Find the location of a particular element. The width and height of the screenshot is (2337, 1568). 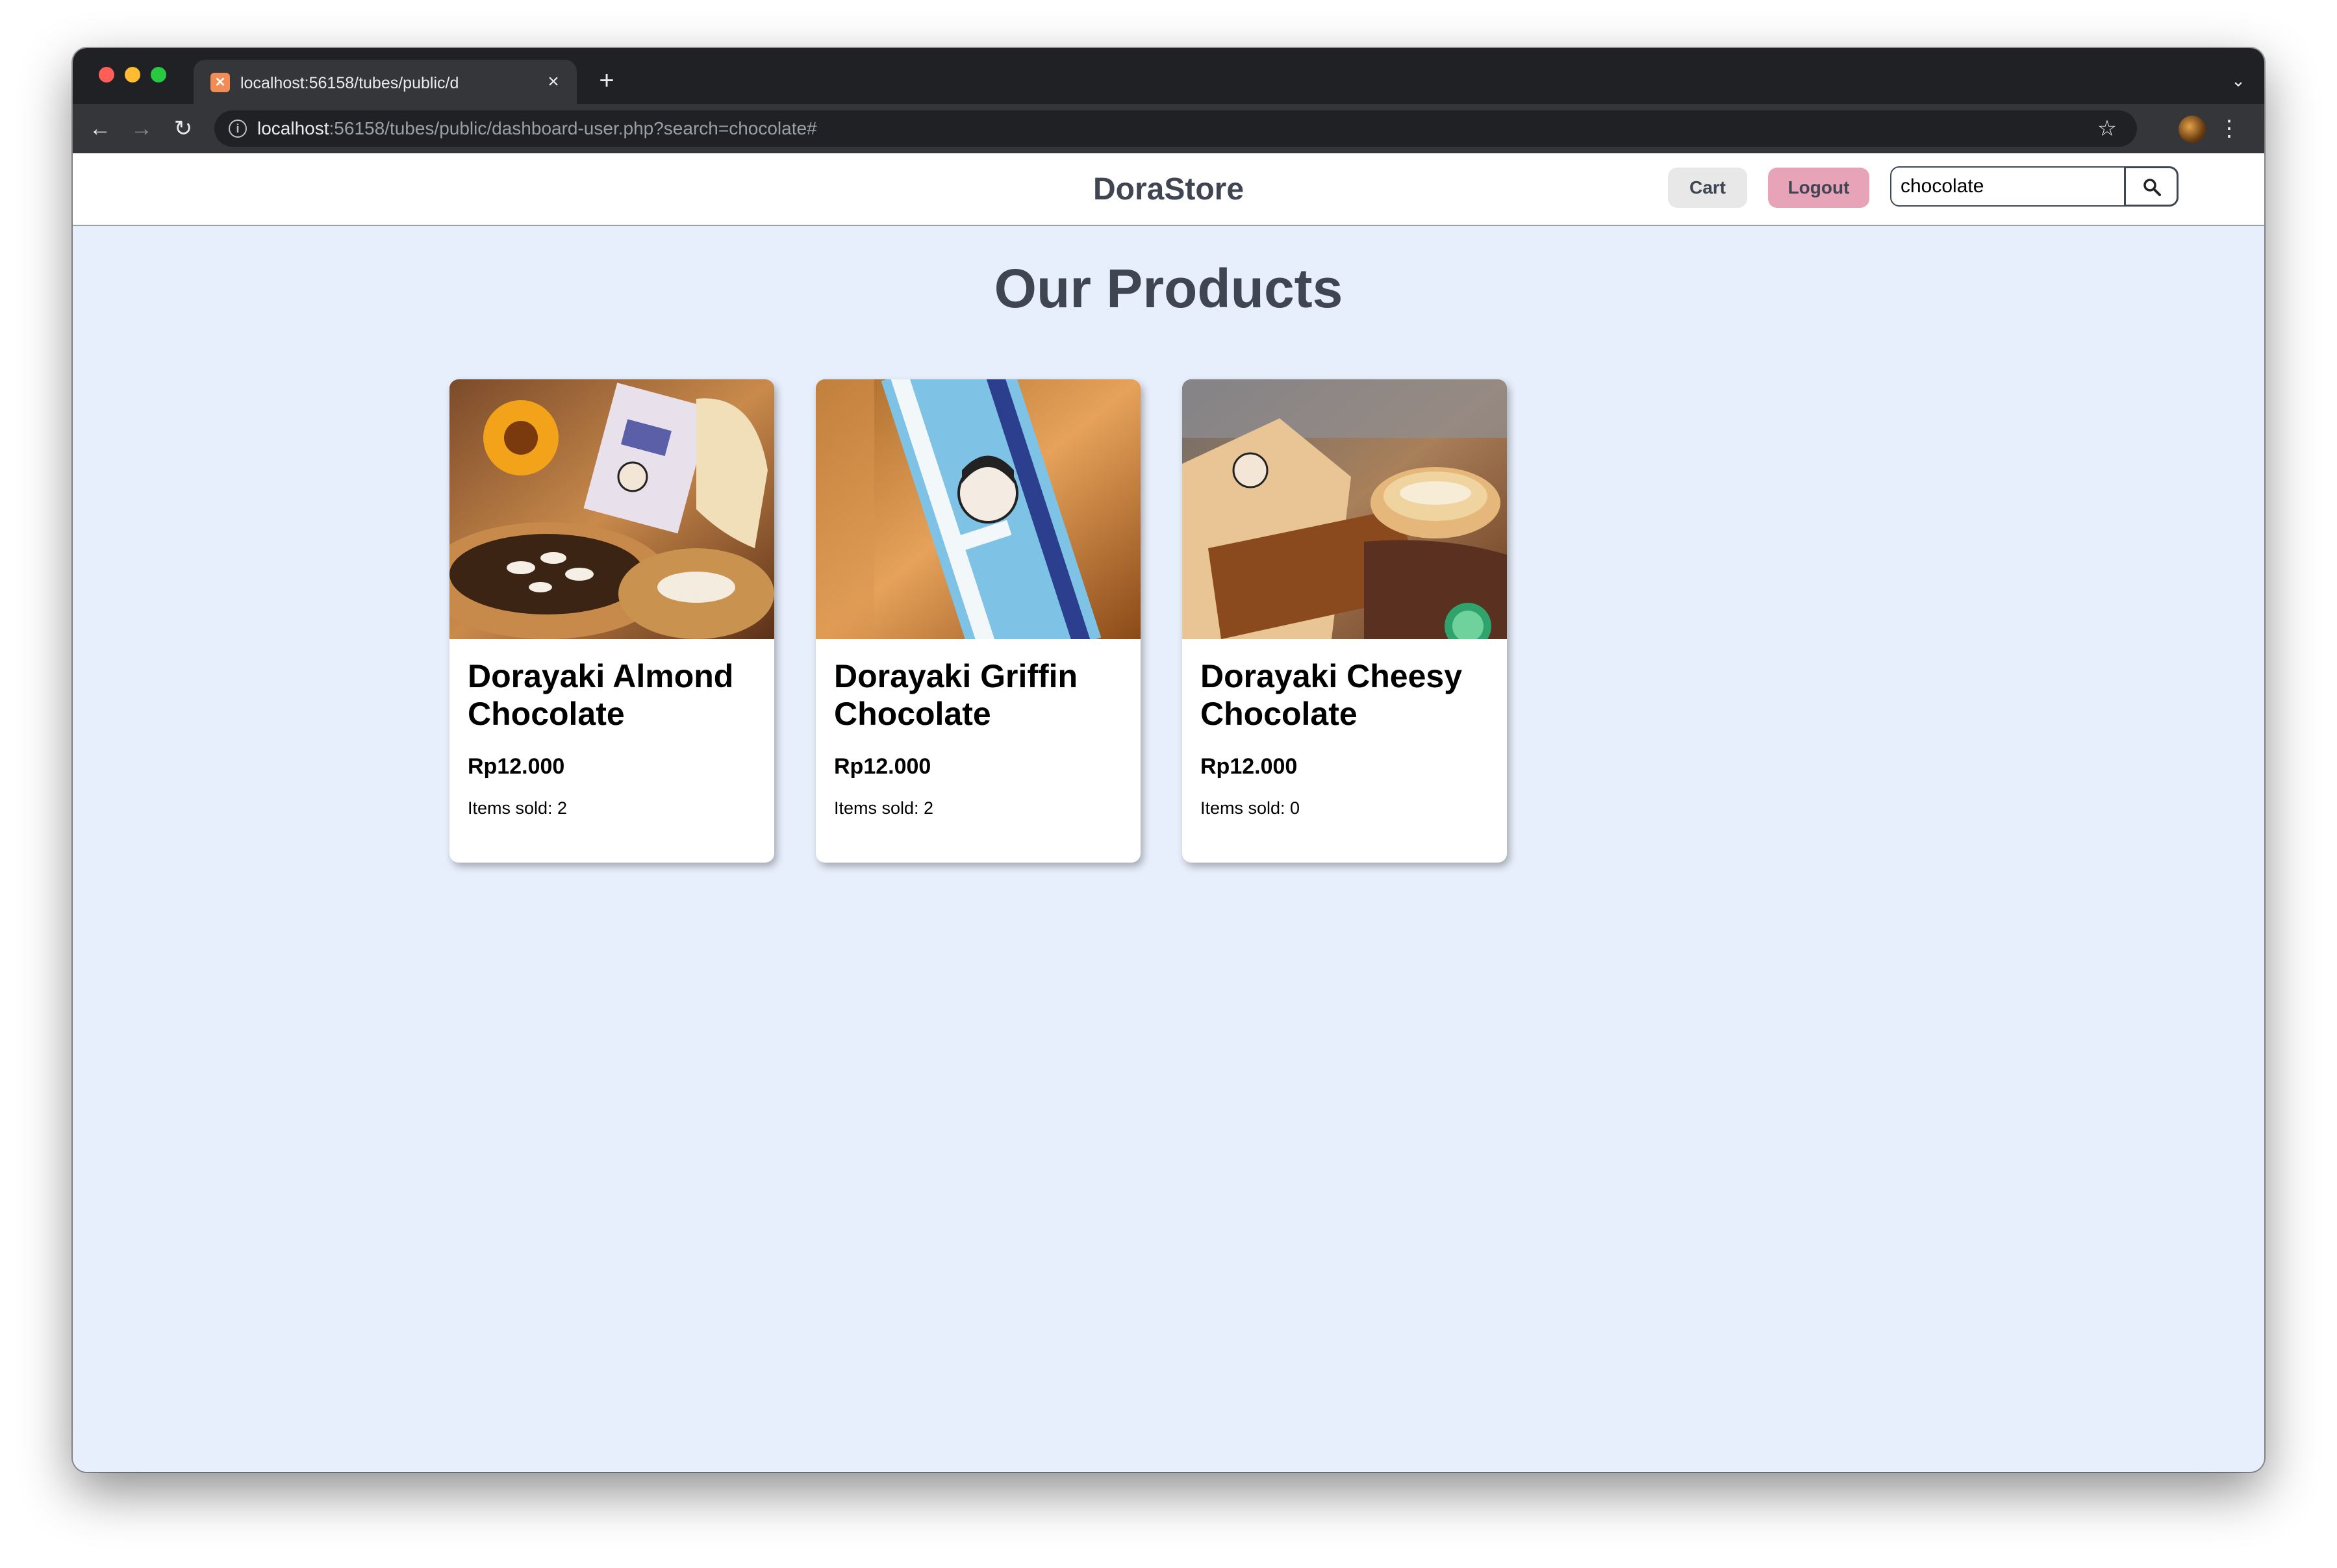

close-icon: × is located at coordinates (553, 82).